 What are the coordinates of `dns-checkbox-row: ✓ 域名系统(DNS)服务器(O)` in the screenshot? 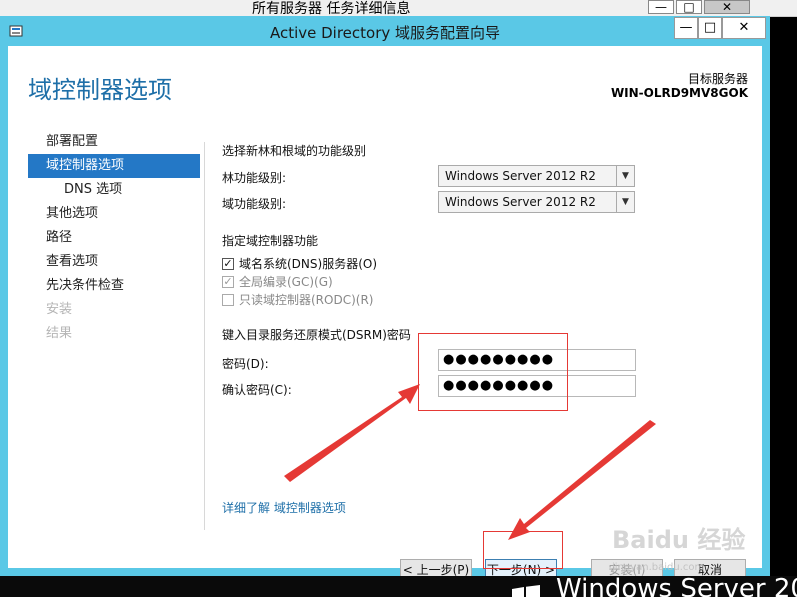 It's located at (299, 264).